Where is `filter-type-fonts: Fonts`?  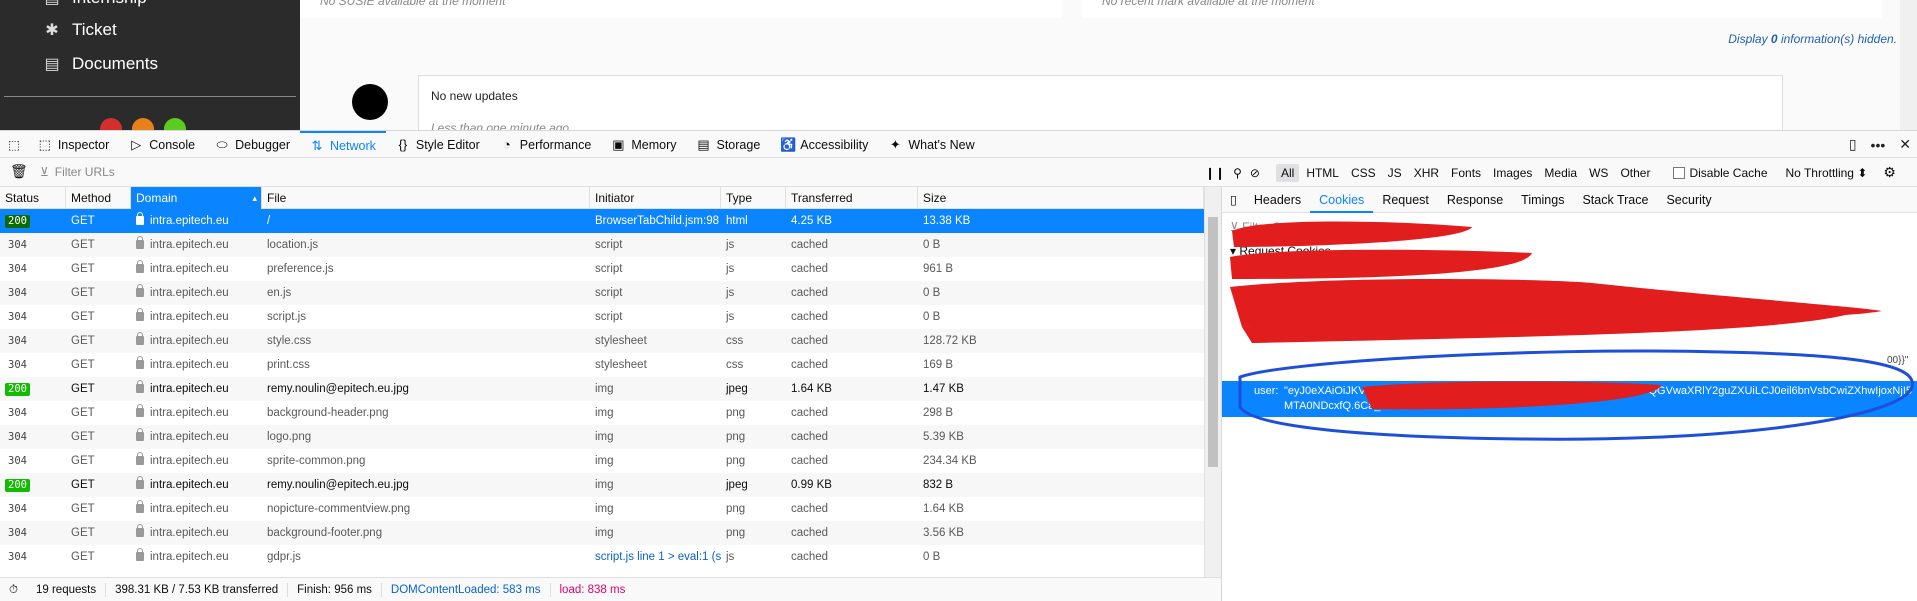 filter-type-fonts: Fonts is located at coordinates (1466, 173).